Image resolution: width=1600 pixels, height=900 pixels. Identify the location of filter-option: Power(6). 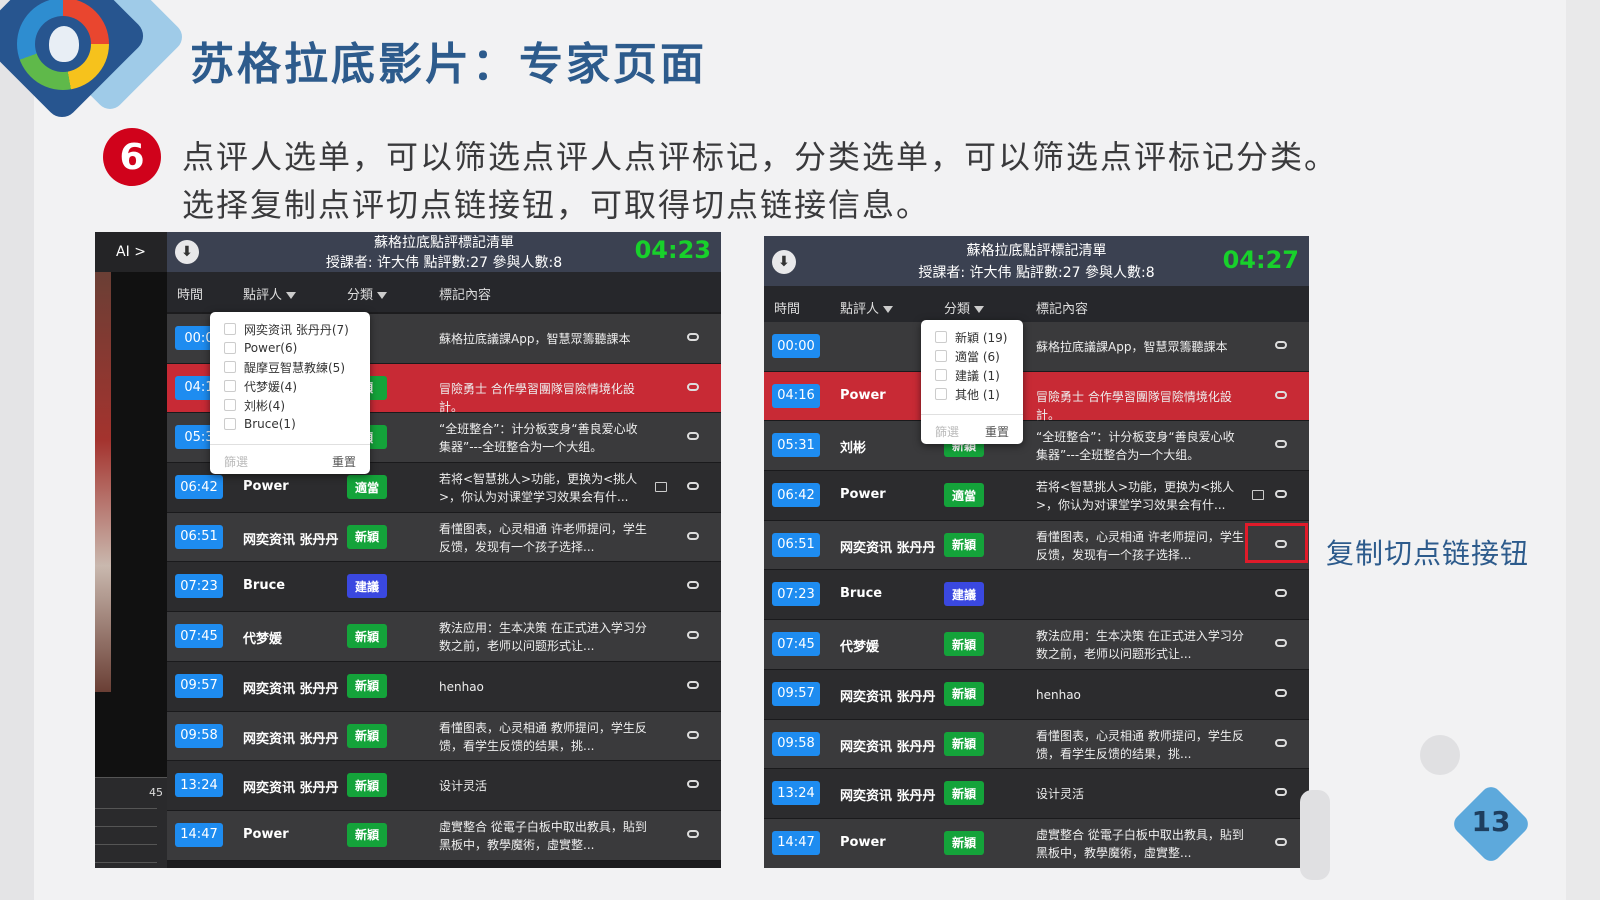
(260, 348).